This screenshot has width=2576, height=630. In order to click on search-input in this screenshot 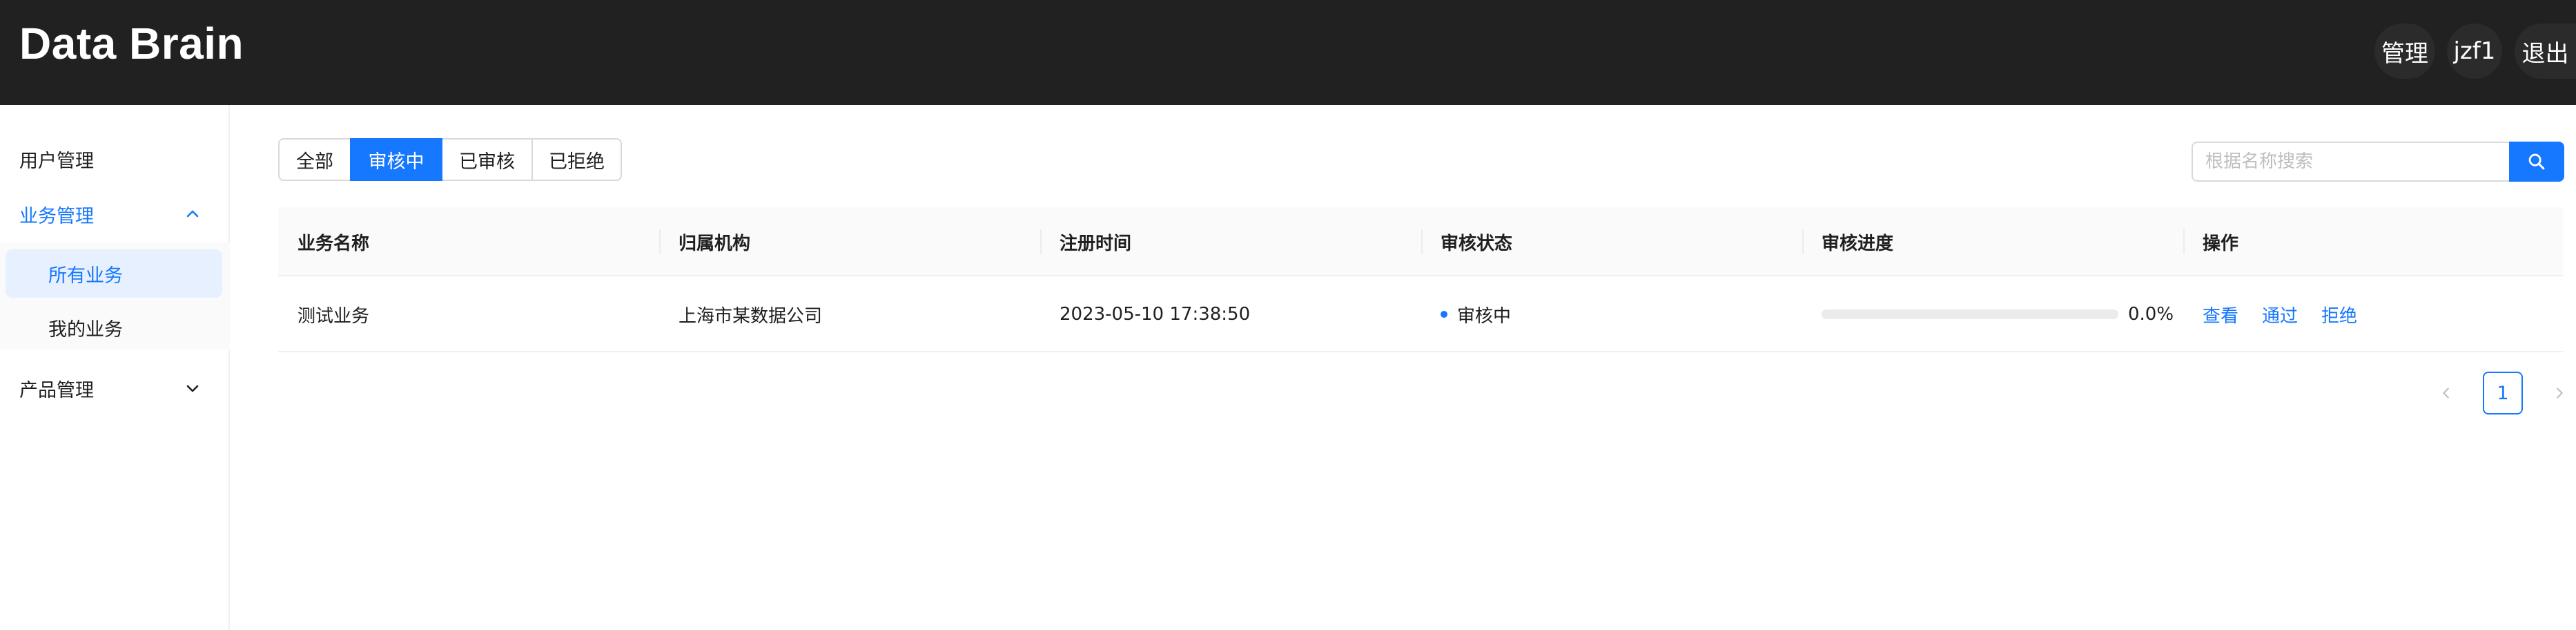, I will do `click(2350, 162)`.